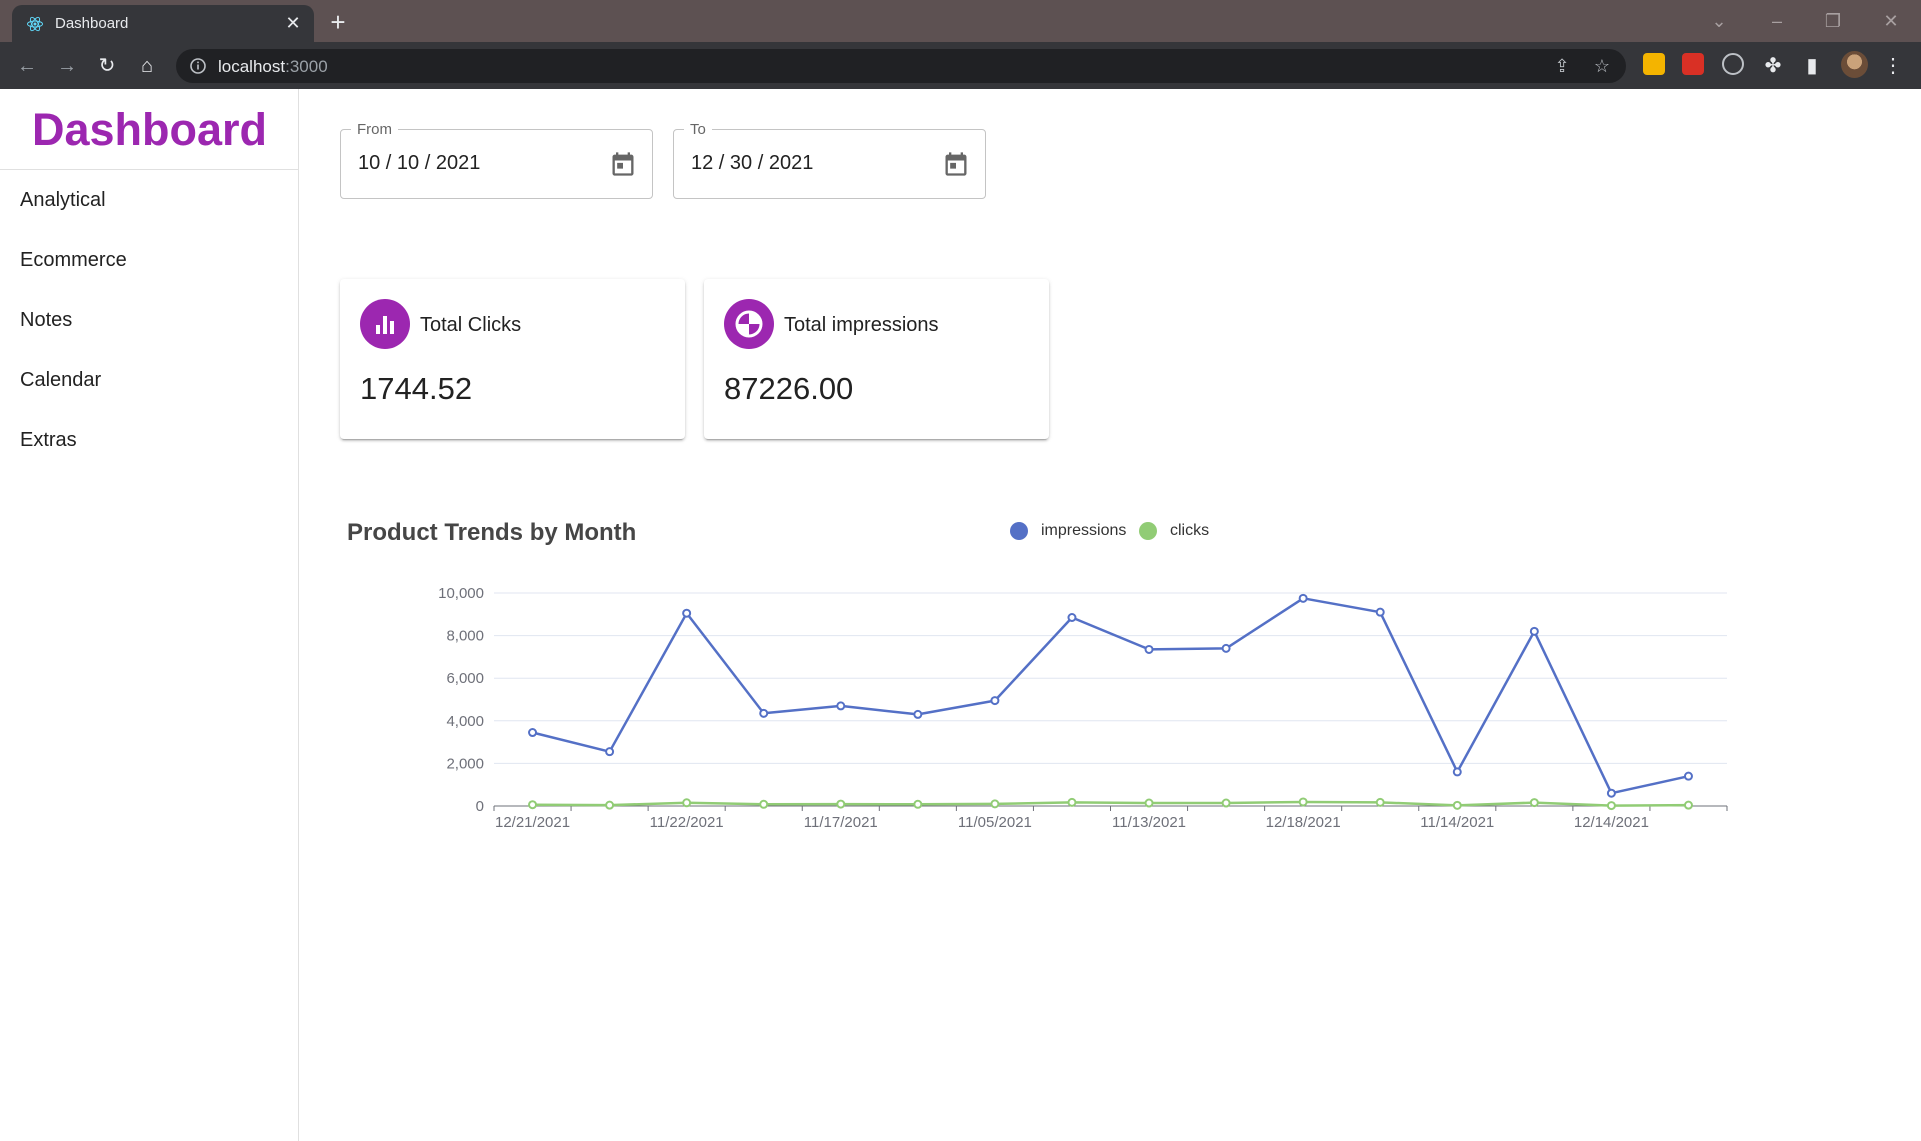  I want to click on x-tick-label: 11/14/2021, so click(1457, 822).